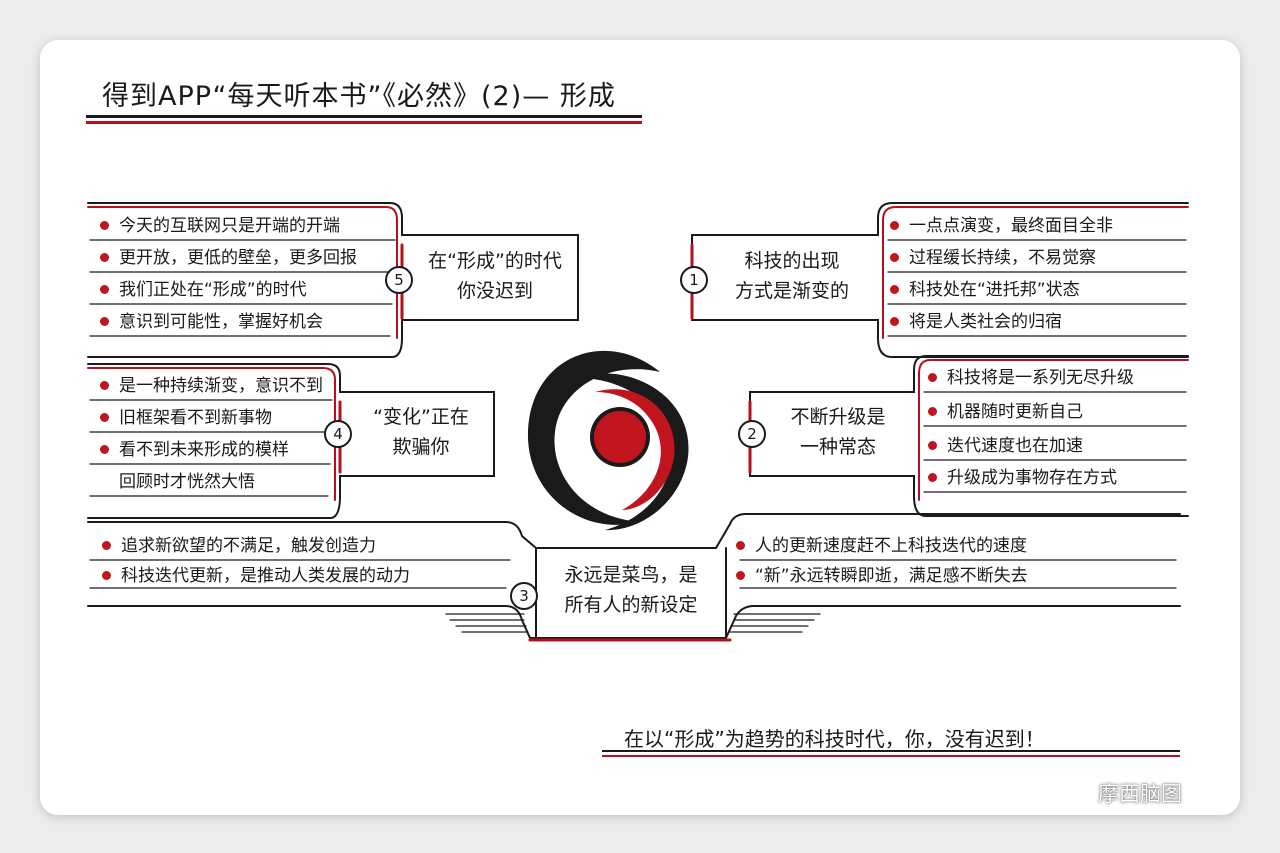  Describe the element at coordinates (752, 434) in the screenshot. I see `branch-number-2: 2` at that location.